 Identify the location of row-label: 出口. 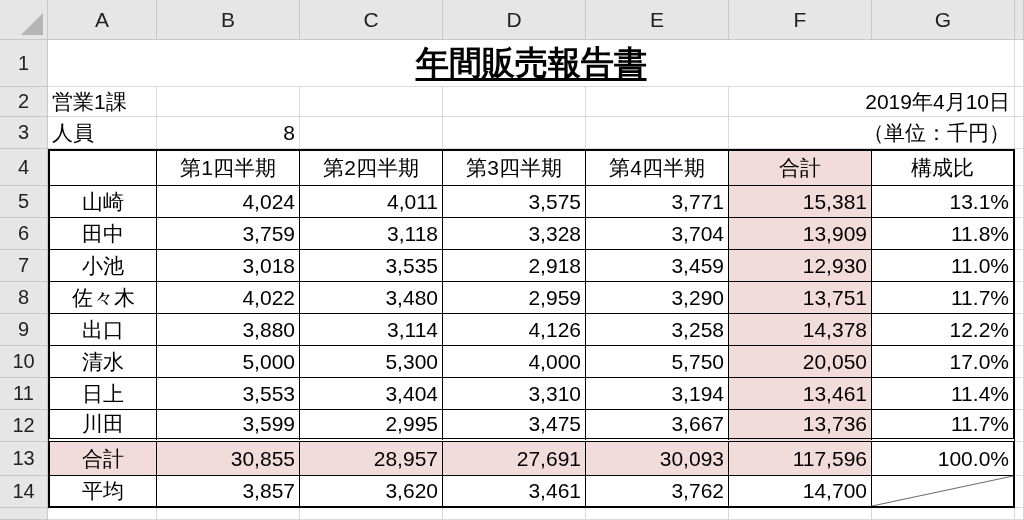
(102, 330).